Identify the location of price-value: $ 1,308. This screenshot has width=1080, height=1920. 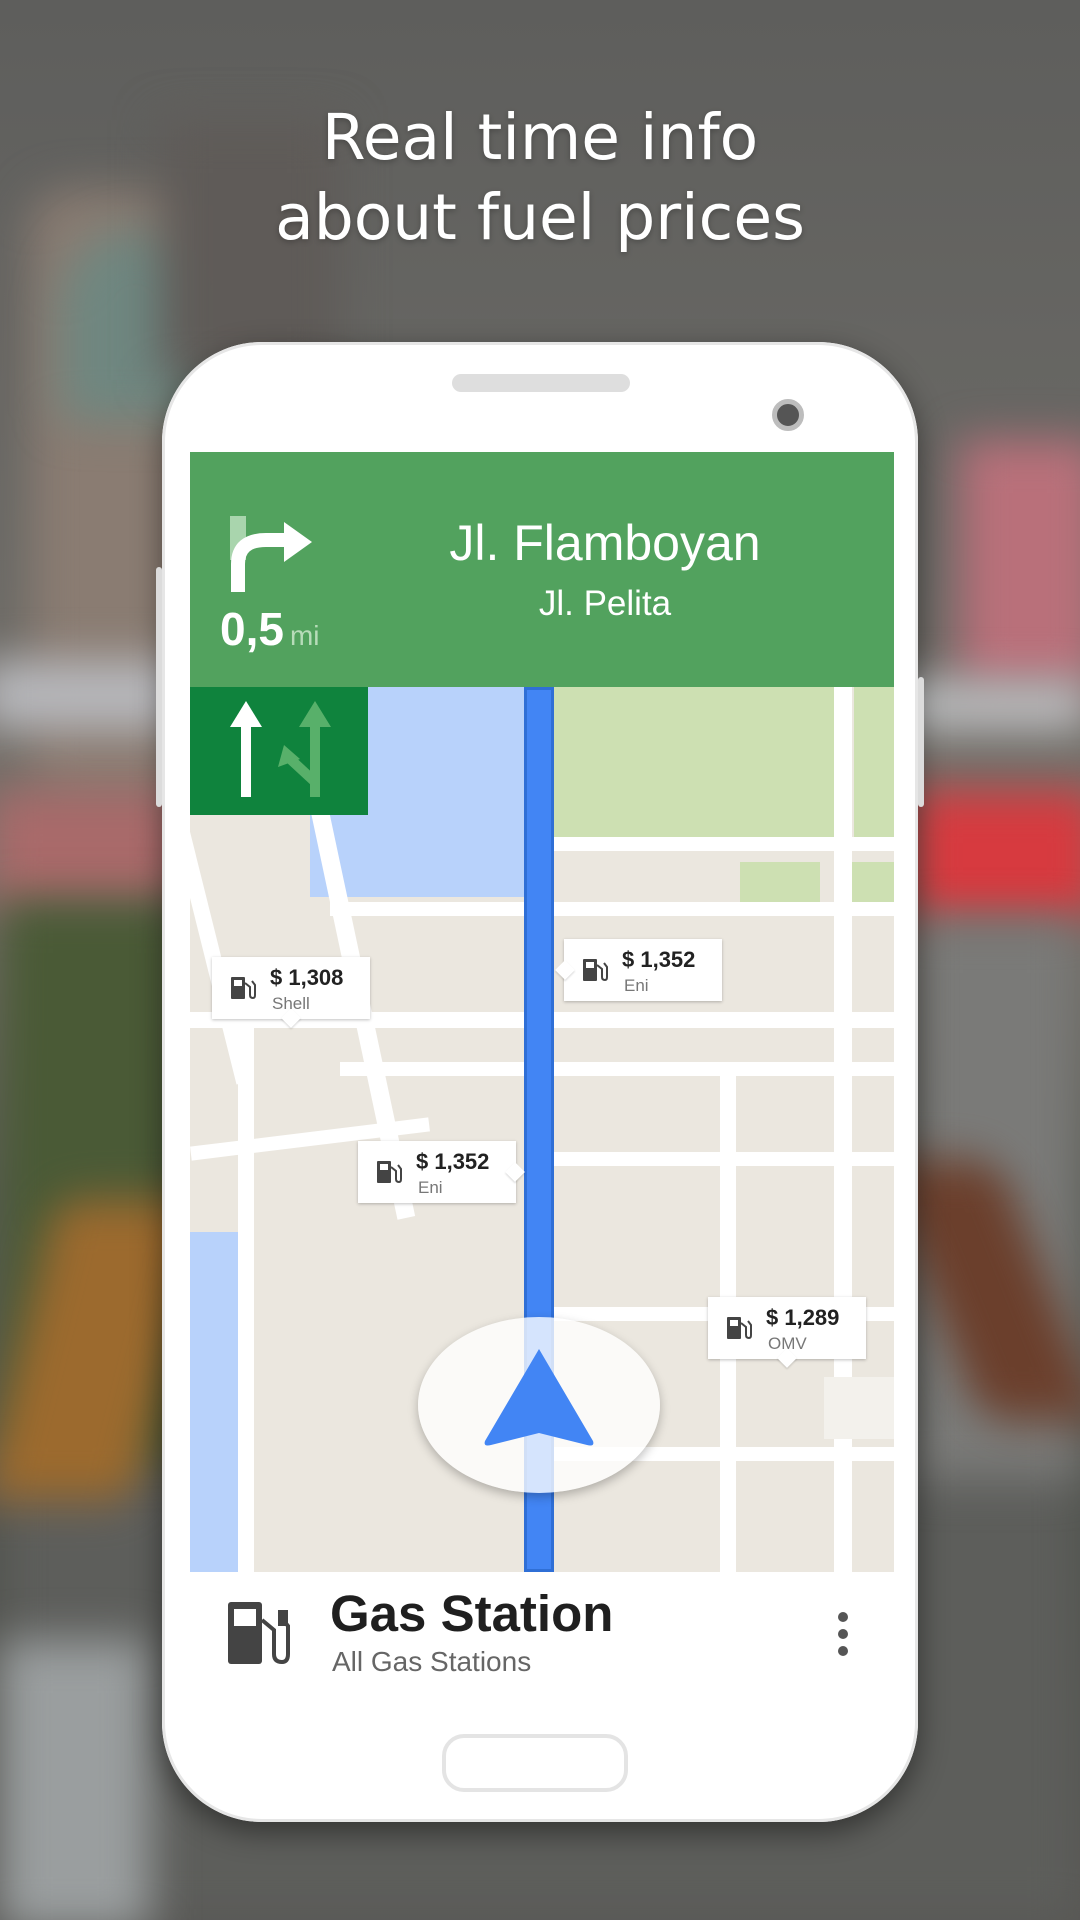
(307, 977).